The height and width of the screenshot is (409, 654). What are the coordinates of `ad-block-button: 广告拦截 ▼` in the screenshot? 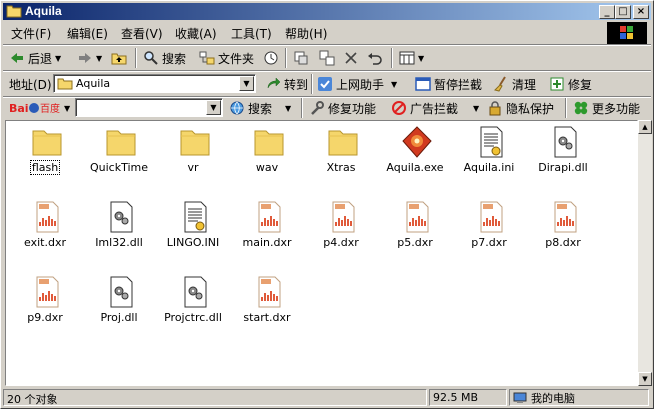 It's located at (435, 108).